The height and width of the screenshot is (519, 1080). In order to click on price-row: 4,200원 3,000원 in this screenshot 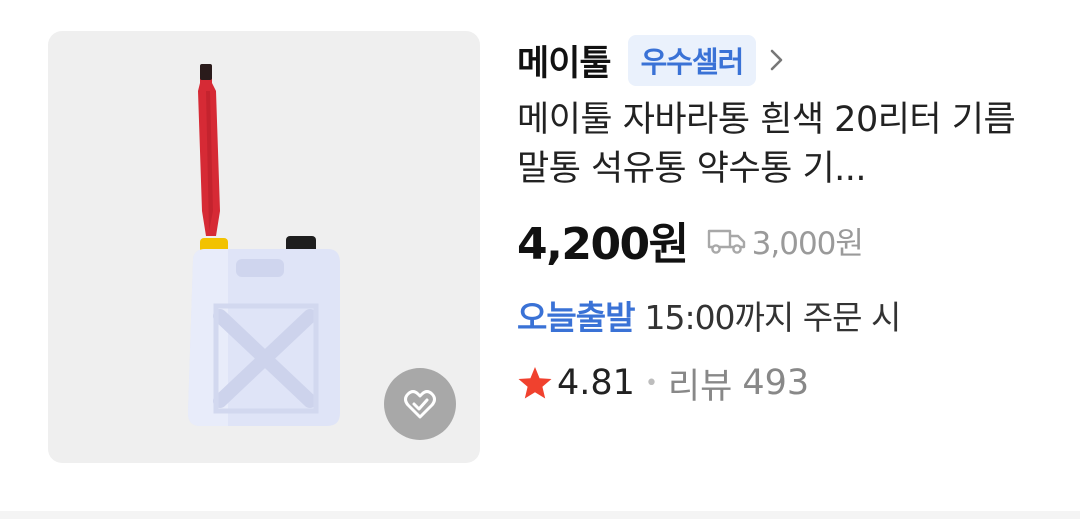, I will do `click(787, 240)`.